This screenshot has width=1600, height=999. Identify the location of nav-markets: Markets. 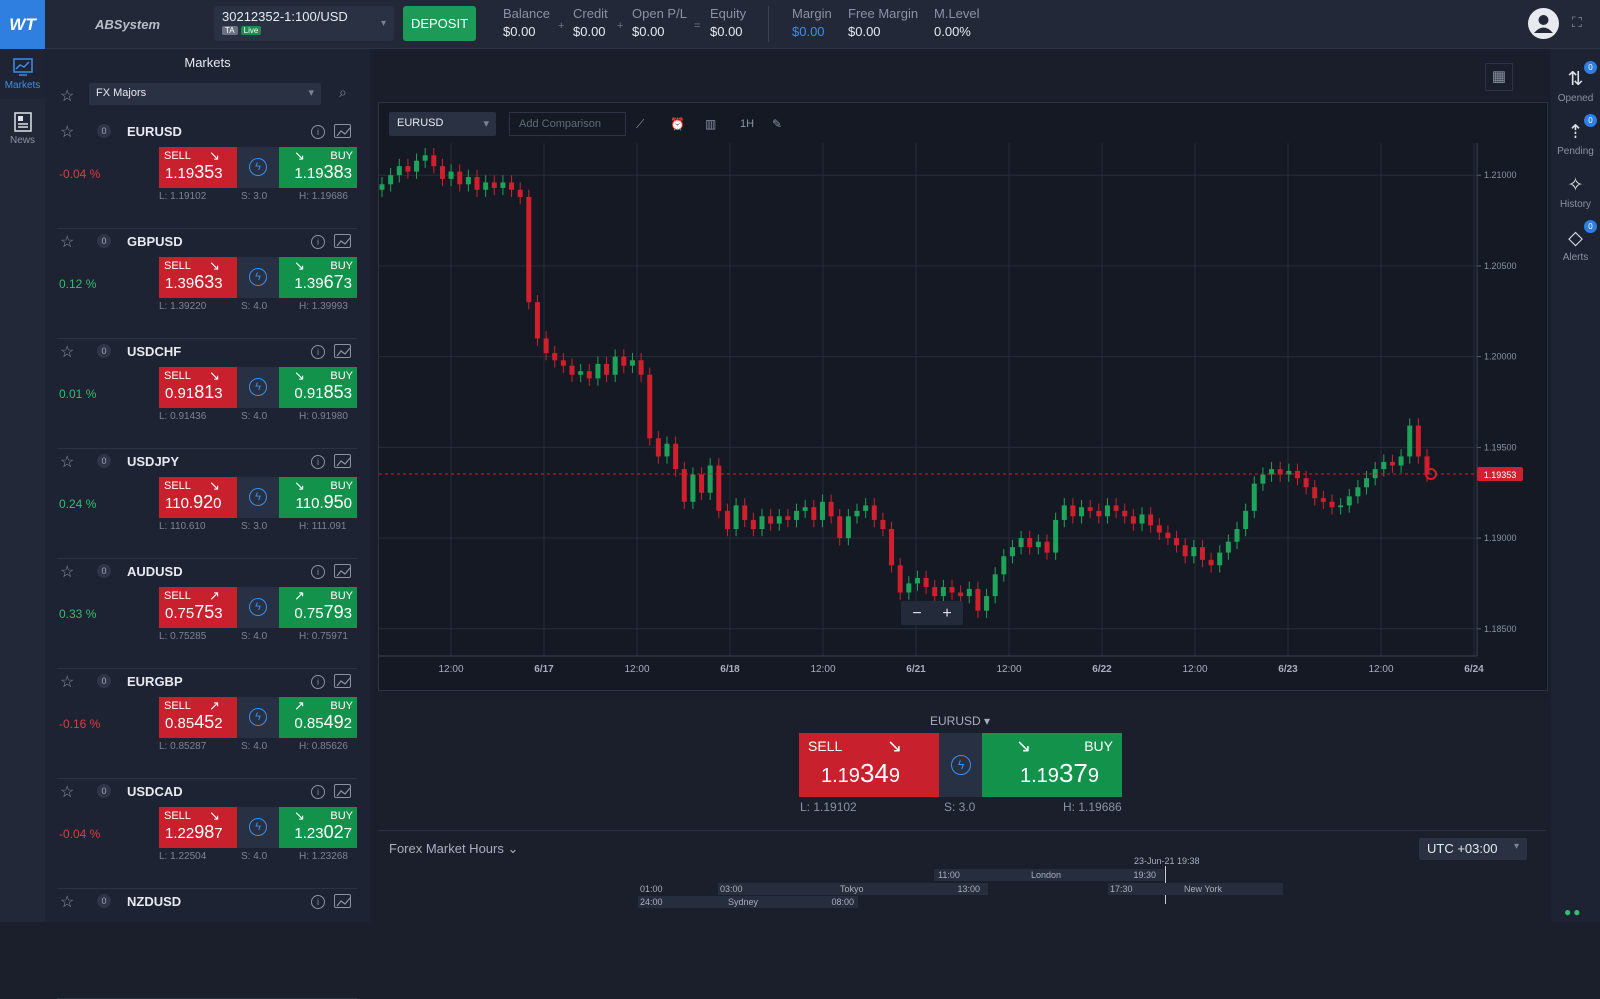
(22, 74).